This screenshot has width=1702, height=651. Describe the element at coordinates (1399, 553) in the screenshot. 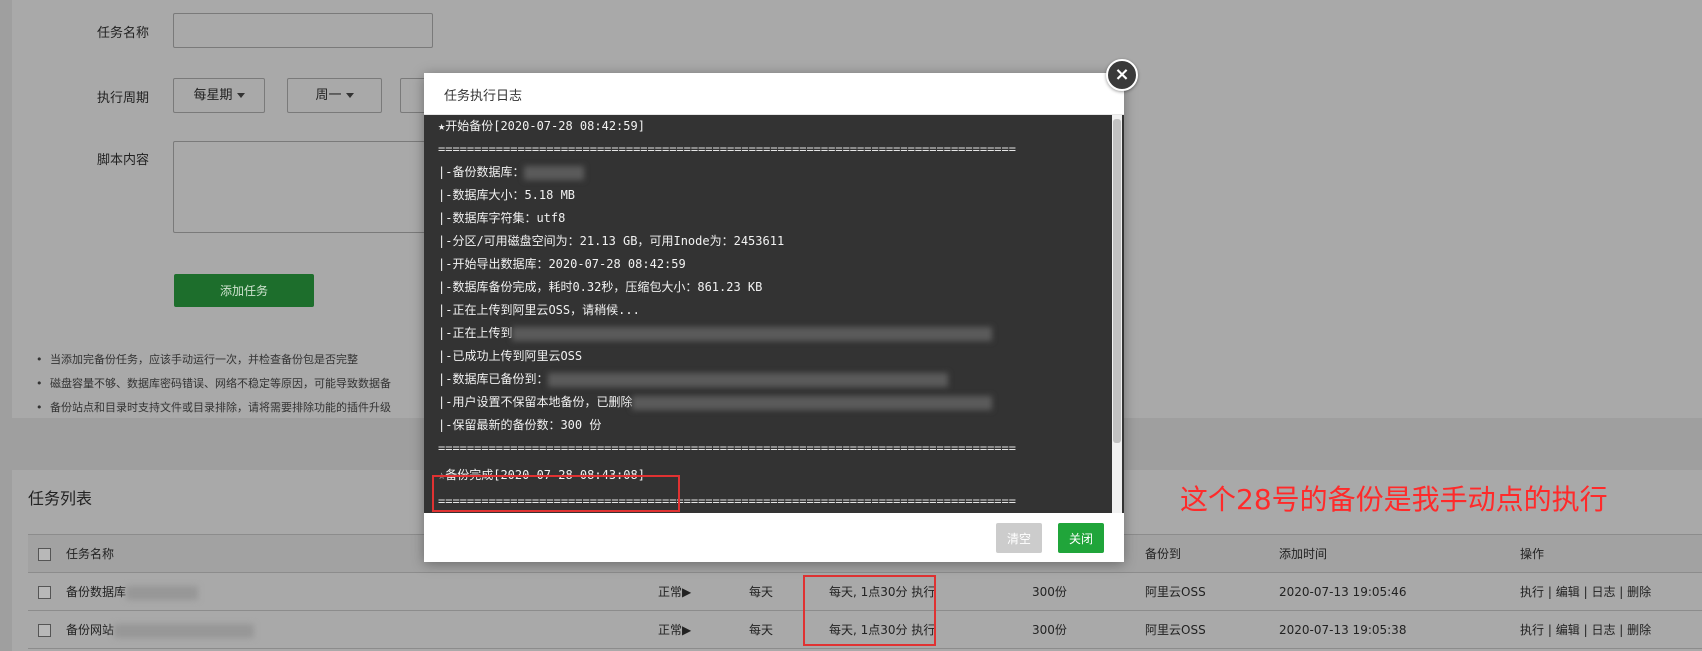

I see `col-header: 添加时间` at that location.